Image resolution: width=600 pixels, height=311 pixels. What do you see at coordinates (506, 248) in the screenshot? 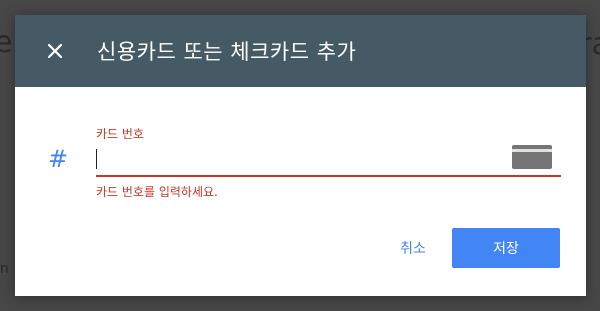
I see `save-button: 저장` at bounding box center [506, 248].